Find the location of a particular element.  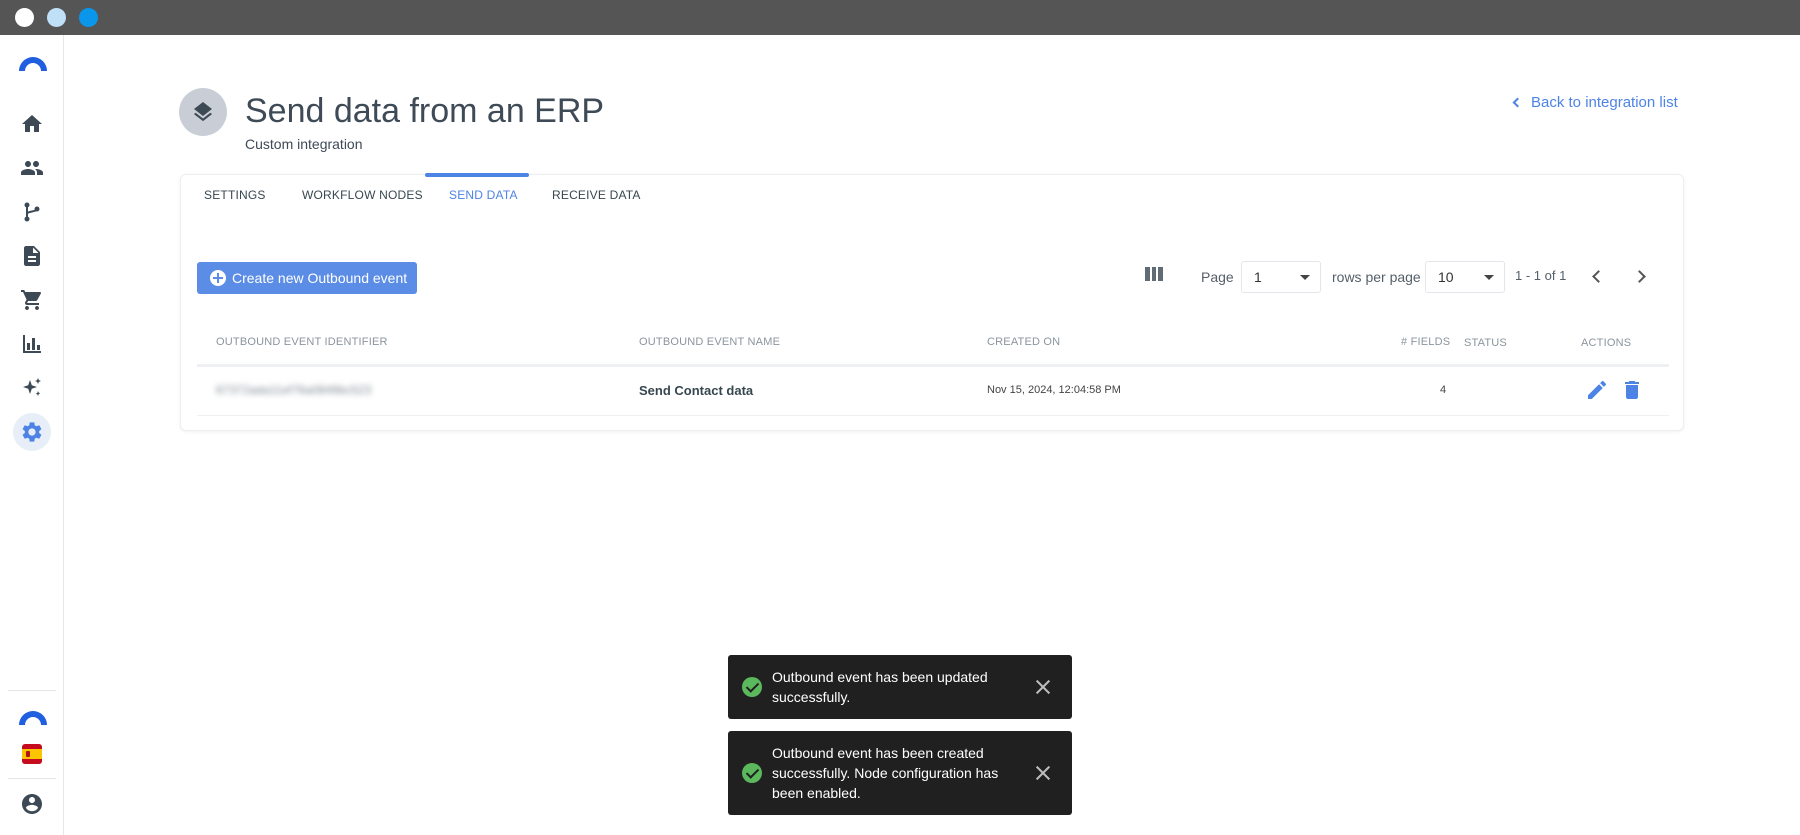

sidebar-item-home is located at coordinates (32, 124).